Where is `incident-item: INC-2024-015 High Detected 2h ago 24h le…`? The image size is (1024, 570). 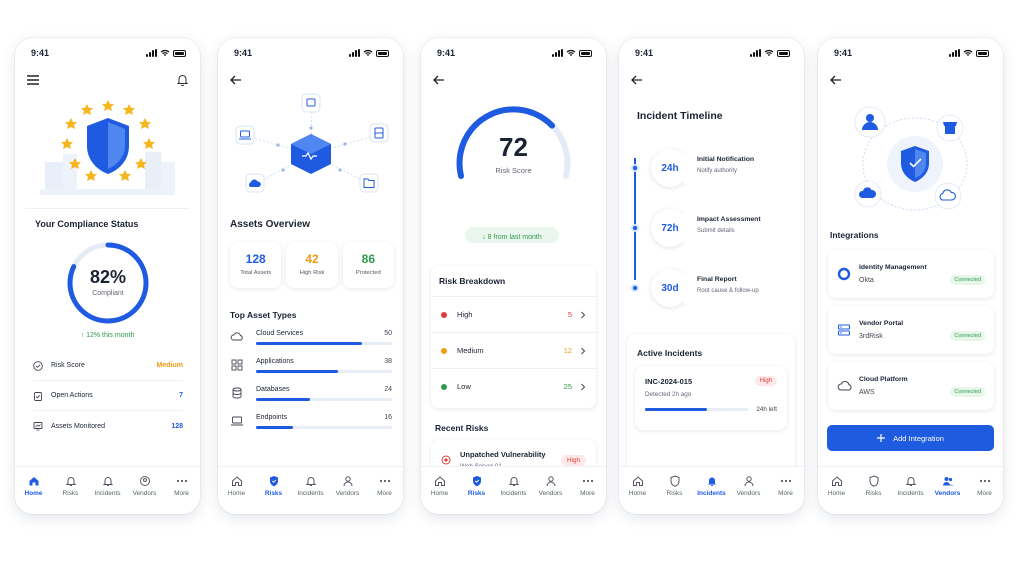
incident-item: INC-2024-015 High Detected 2h ago 24h le… is located at coordinates (711, 398).